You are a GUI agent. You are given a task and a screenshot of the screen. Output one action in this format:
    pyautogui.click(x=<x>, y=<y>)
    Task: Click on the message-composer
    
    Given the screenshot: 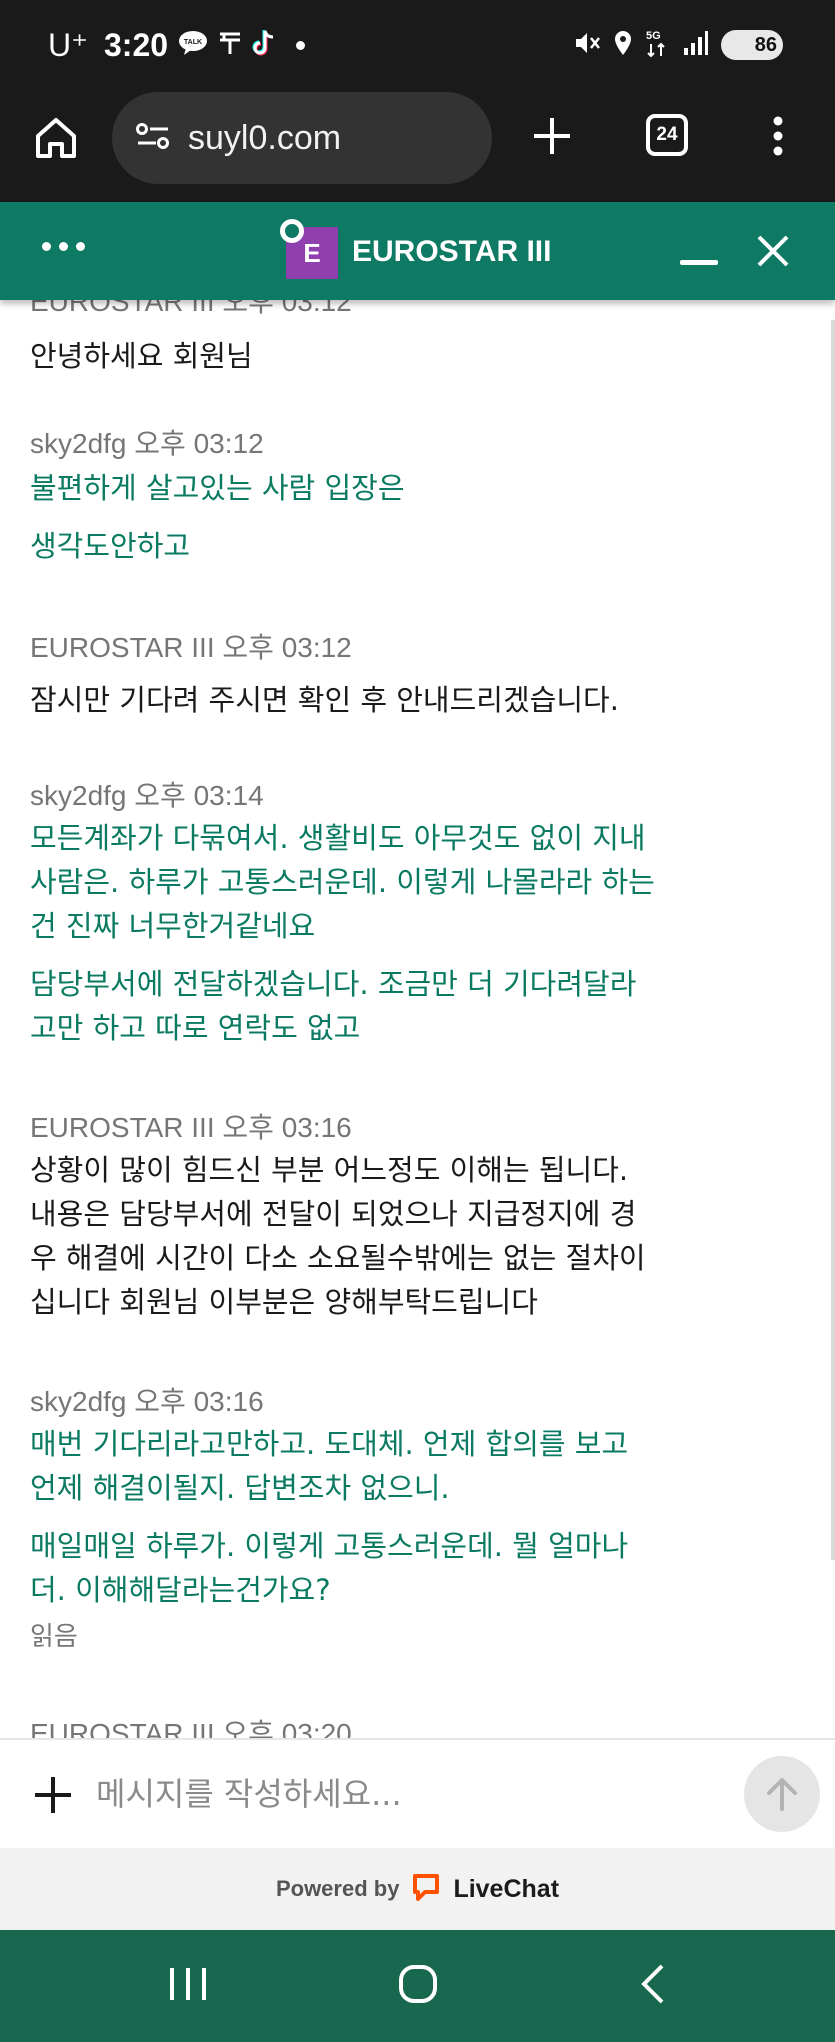 What is the action you would take?
    pyautogui.click(x=417, y=1793)
    